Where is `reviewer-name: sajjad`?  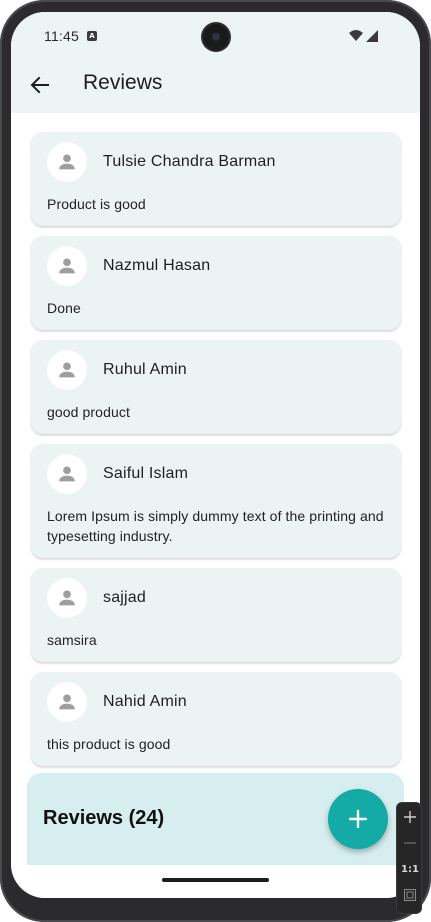 reviewer-name: sajjad is located at coordinates (125, 597).